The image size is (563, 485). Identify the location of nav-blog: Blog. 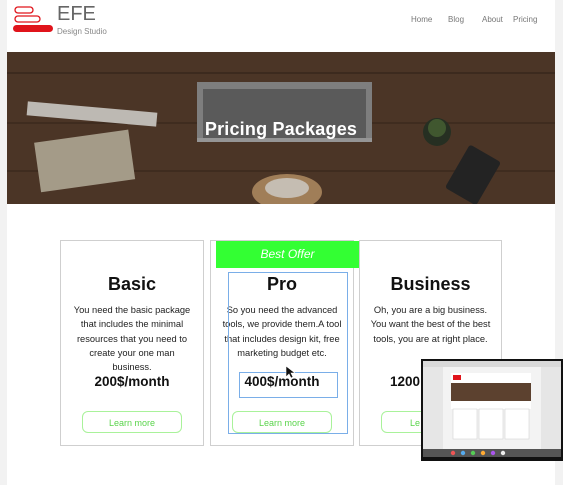
(456, 19).